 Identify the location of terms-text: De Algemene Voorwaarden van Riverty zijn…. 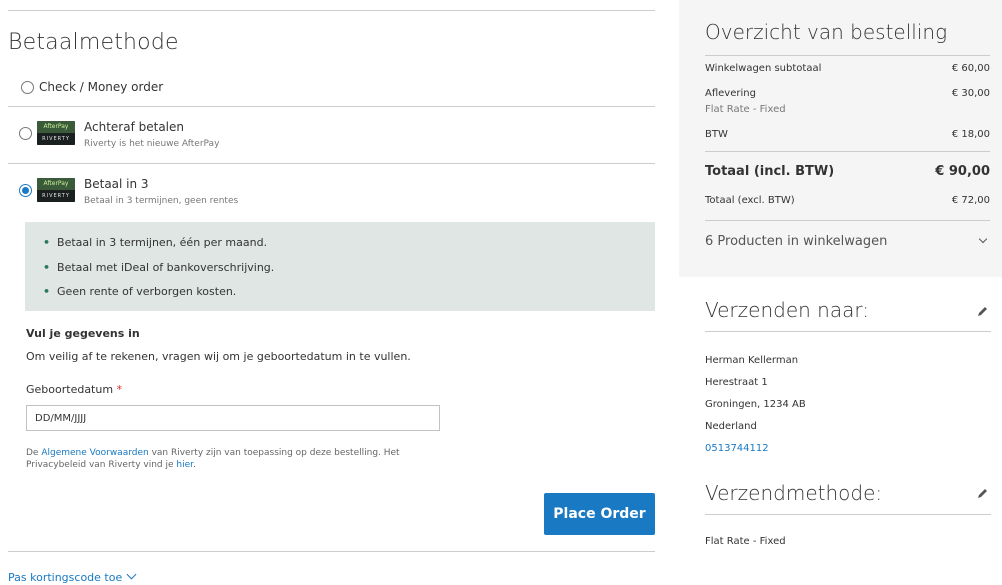
(213, 459).